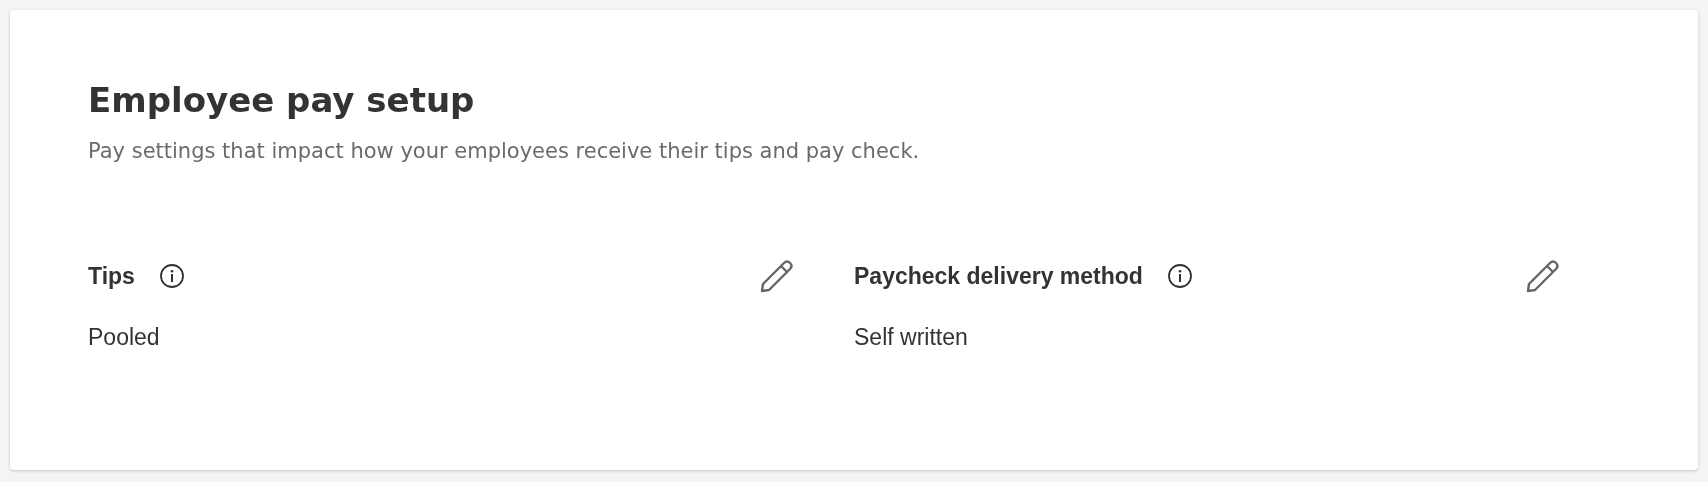  What do you see at coordinates (998, 276) in the screenshot?
I see `setting-label: Paycheck delivery method` at bounding box center [998, 276].